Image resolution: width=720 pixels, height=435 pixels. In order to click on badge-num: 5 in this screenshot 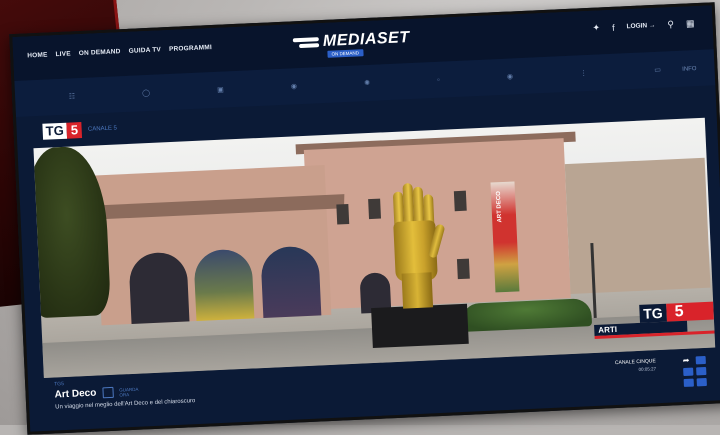, I will do `click(690, 311)`.